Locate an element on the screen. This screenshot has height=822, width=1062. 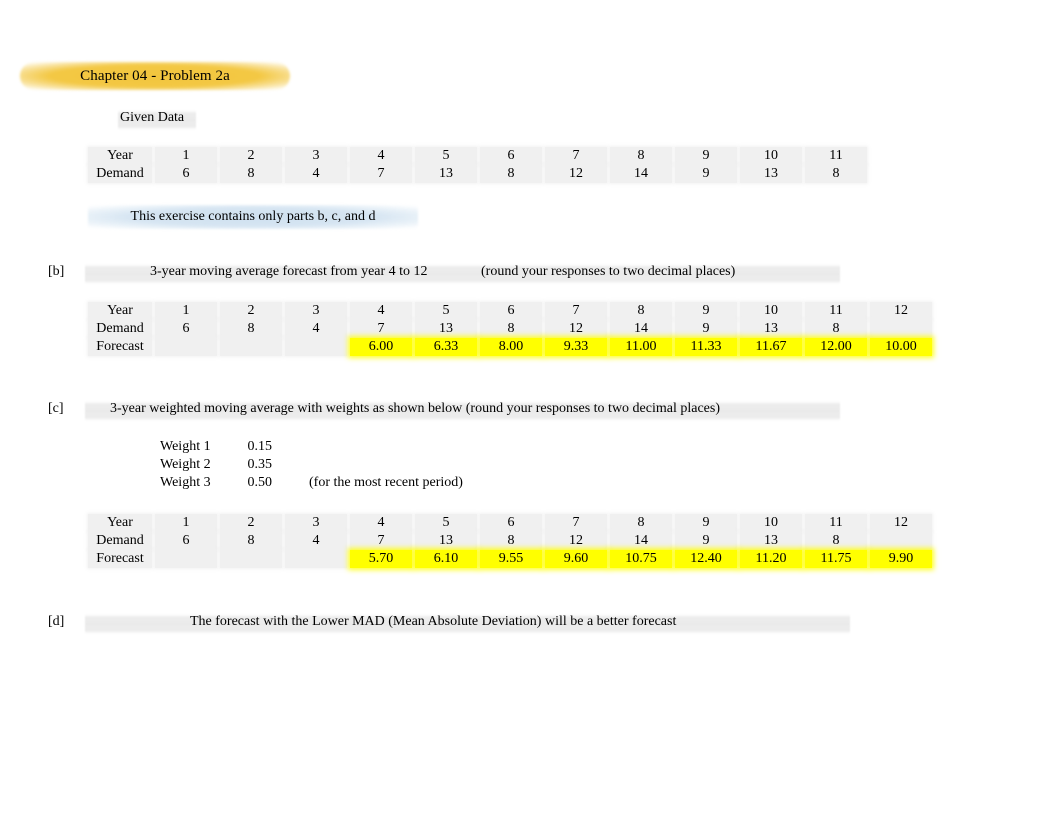
b-year-2: 2 is located at coordinates (251, 311).